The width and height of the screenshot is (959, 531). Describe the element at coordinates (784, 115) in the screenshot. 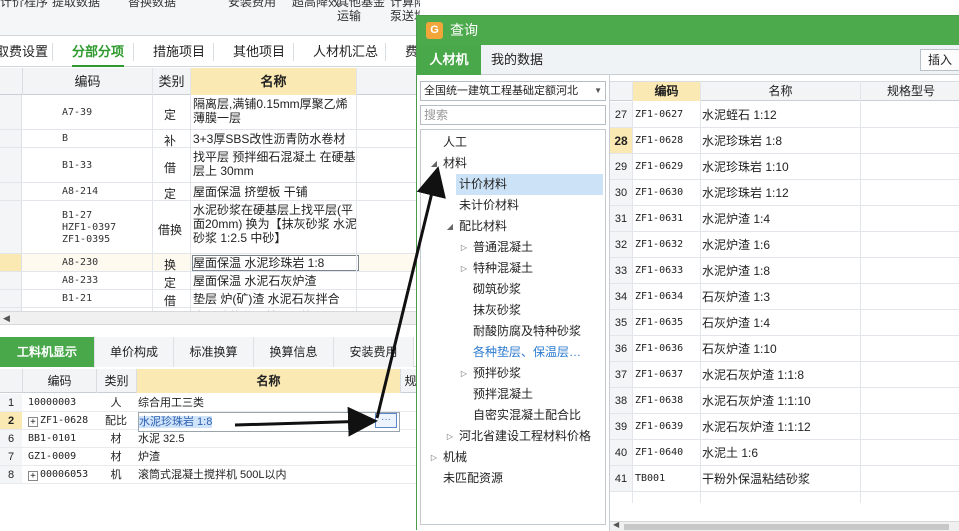

I see `table-row: 27 ZF1-0627 水泥蛭石 1:12` at that location.